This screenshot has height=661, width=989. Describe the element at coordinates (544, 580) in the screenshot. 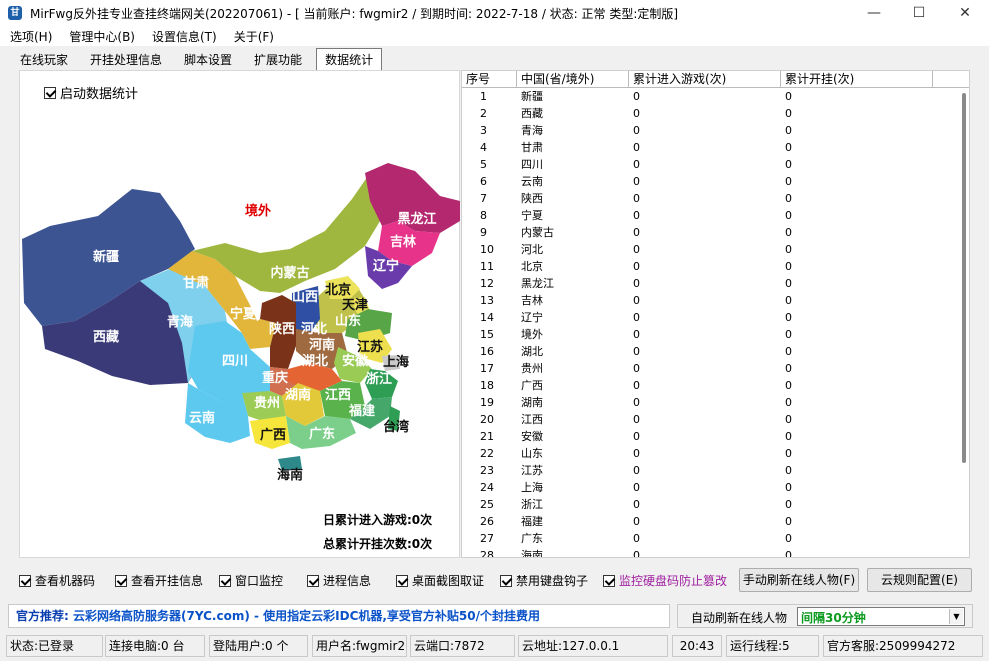

I see `block-keyboard-hook-checkbox: 禁用键盘钩子` at that location.